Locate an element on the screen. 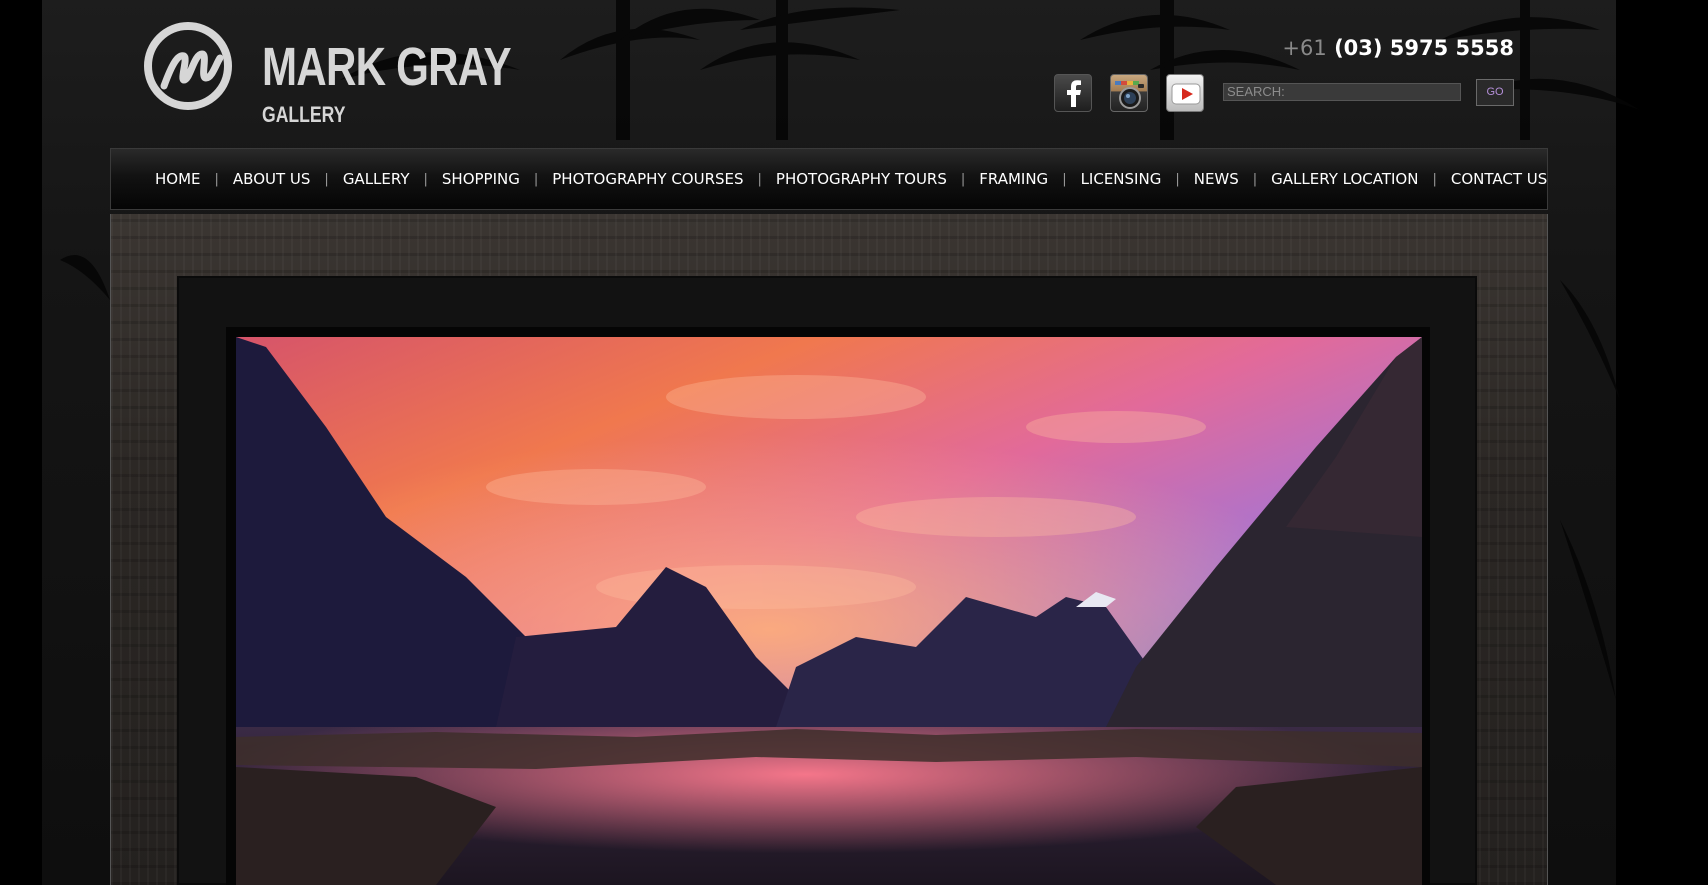  search-go-button: GO is located at coordinates (1495, 92).